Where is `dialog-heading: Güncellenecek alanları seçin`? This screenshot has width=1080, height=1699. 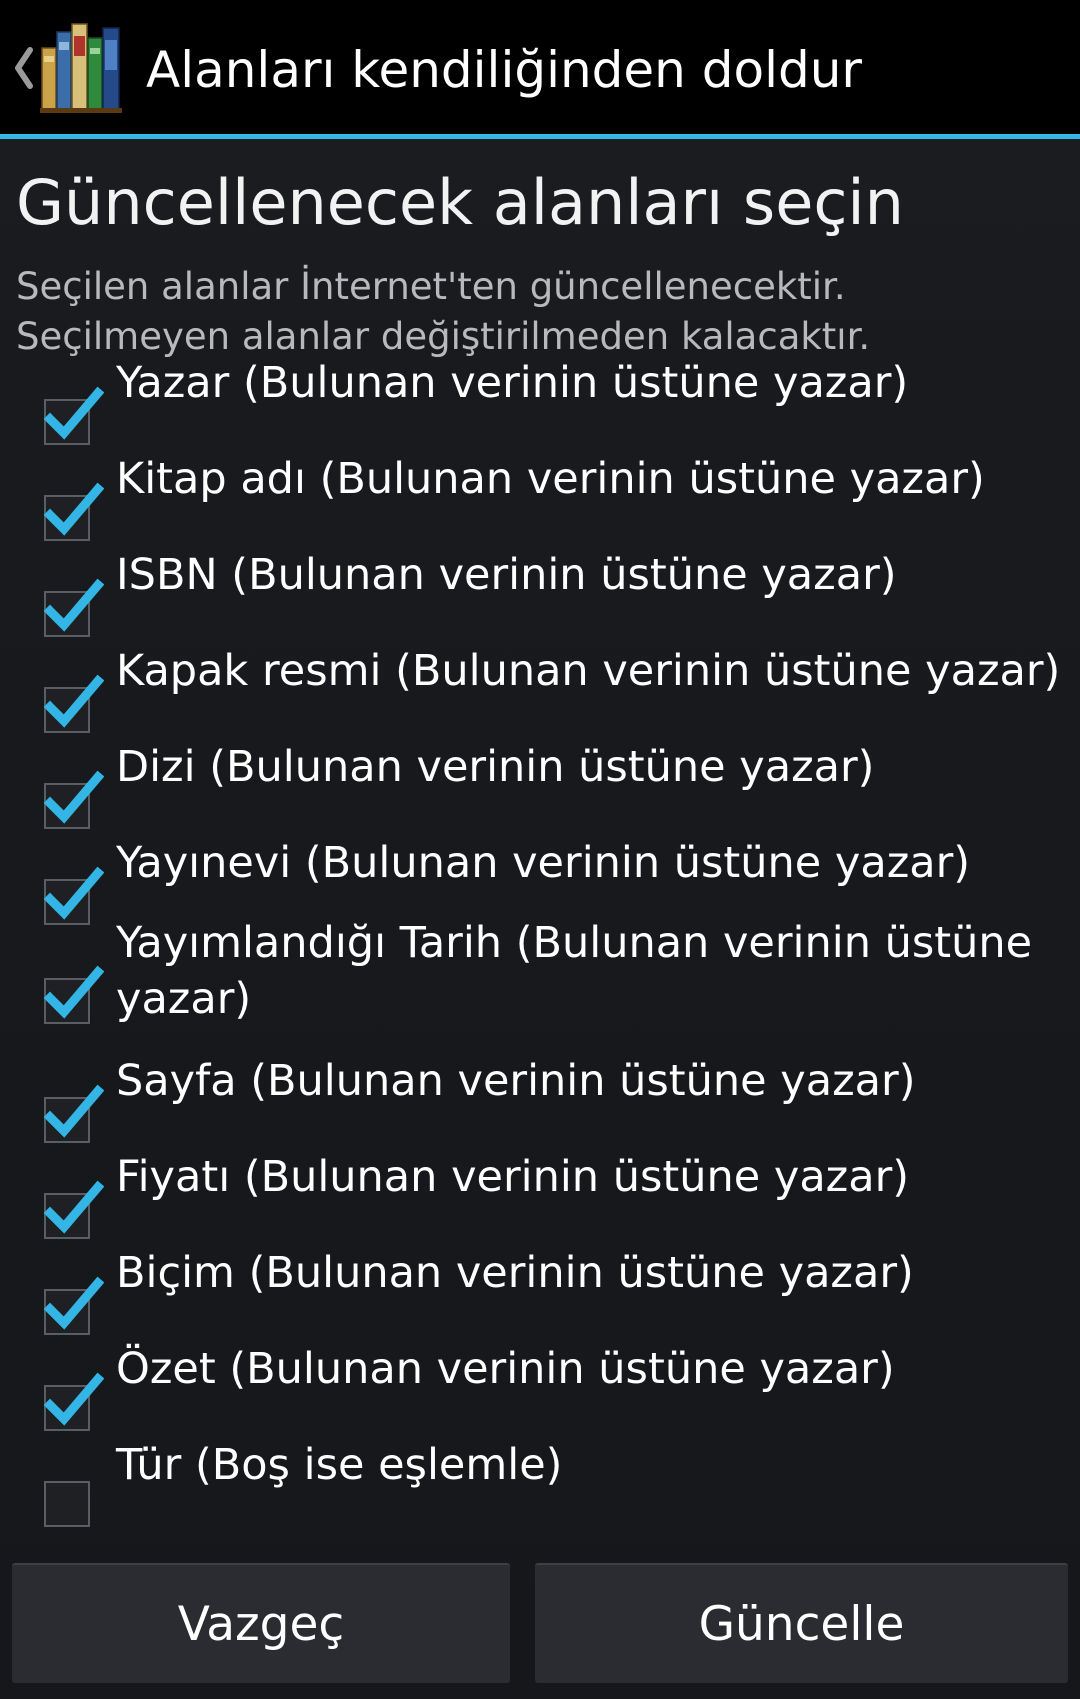
dialog-heading: Güncellenecek alanları seçin is located at coordinates (460, 202).